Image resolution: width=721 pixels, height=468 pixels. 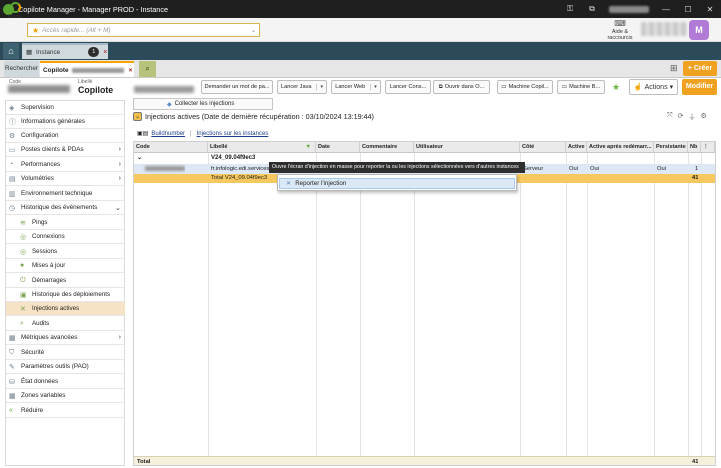 What do you see at coordinates (65, 338) in the screenshot?
I see `sidebar-item-metriques-avancees: ▦ Métriques avancées ›` at bounding box center [65, 338].